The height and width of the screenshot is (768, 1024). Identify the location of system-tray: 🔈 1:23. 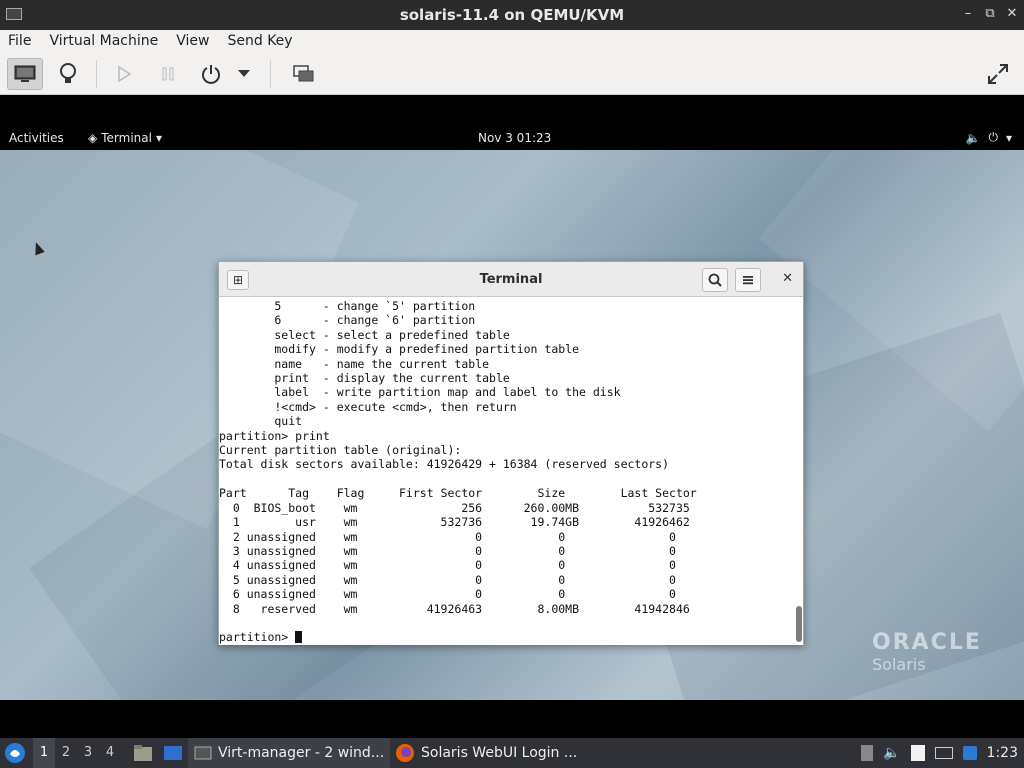
(942, 753).